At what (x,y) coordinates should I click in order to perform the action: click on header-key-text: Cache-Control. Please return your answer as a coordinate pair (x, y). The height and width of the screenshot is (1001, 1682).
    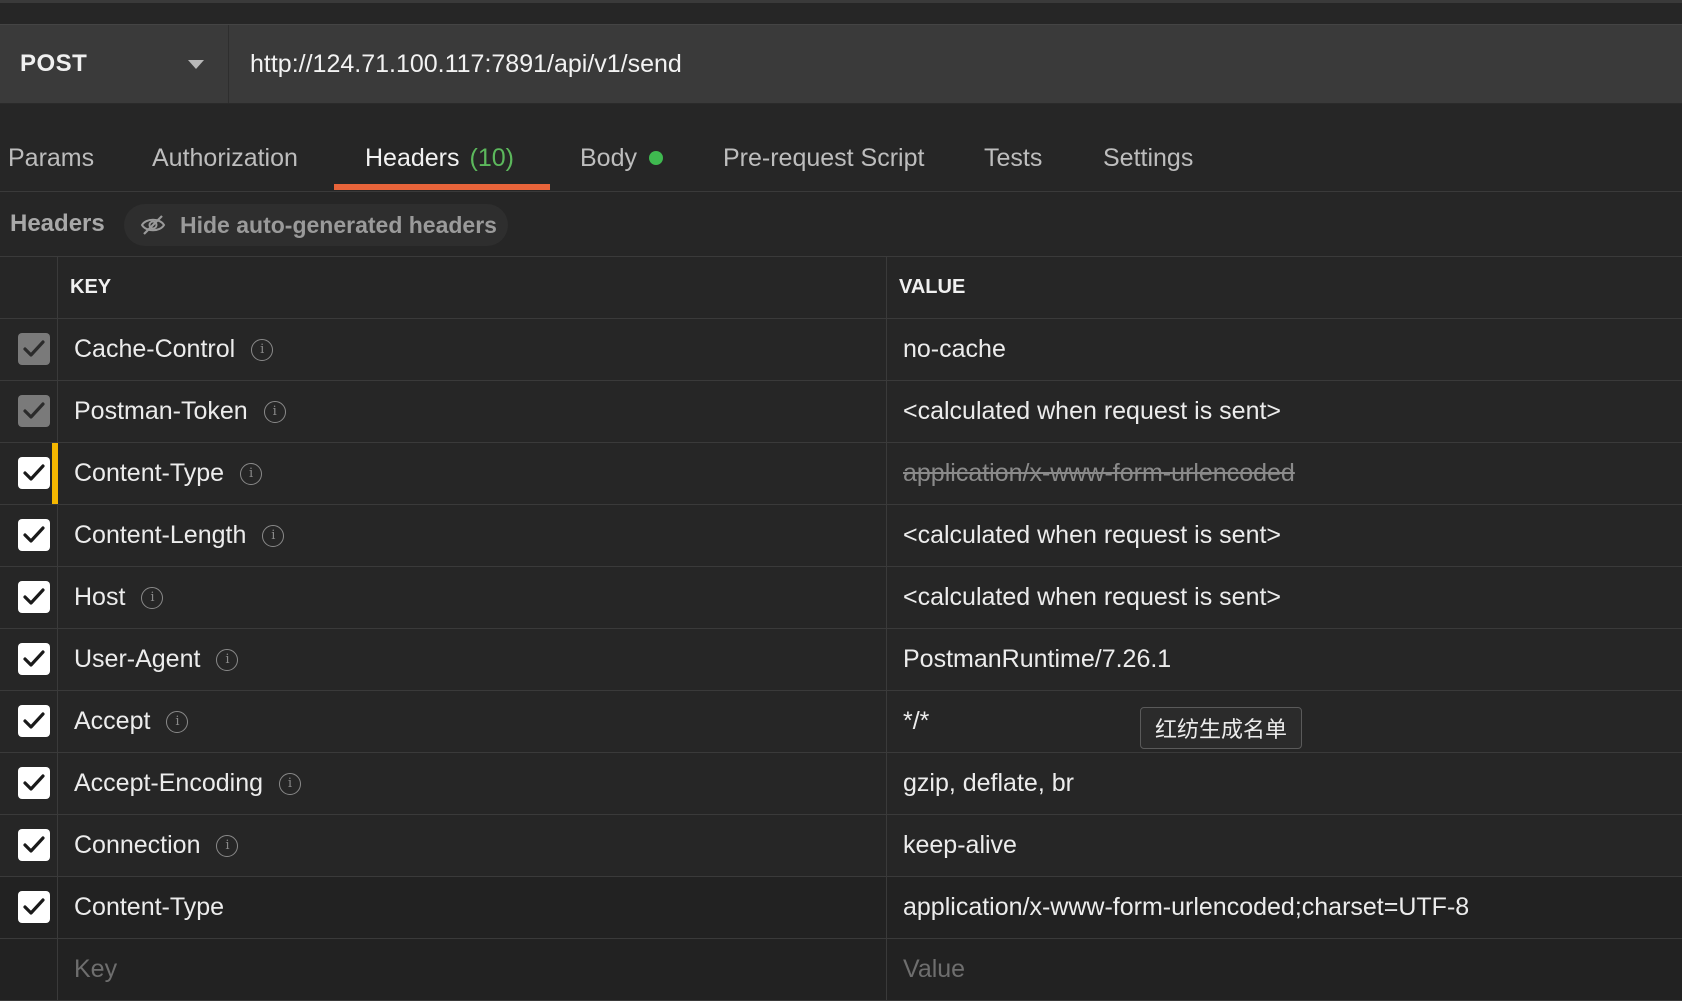
    Looking at the image, I should click on (155, 349).